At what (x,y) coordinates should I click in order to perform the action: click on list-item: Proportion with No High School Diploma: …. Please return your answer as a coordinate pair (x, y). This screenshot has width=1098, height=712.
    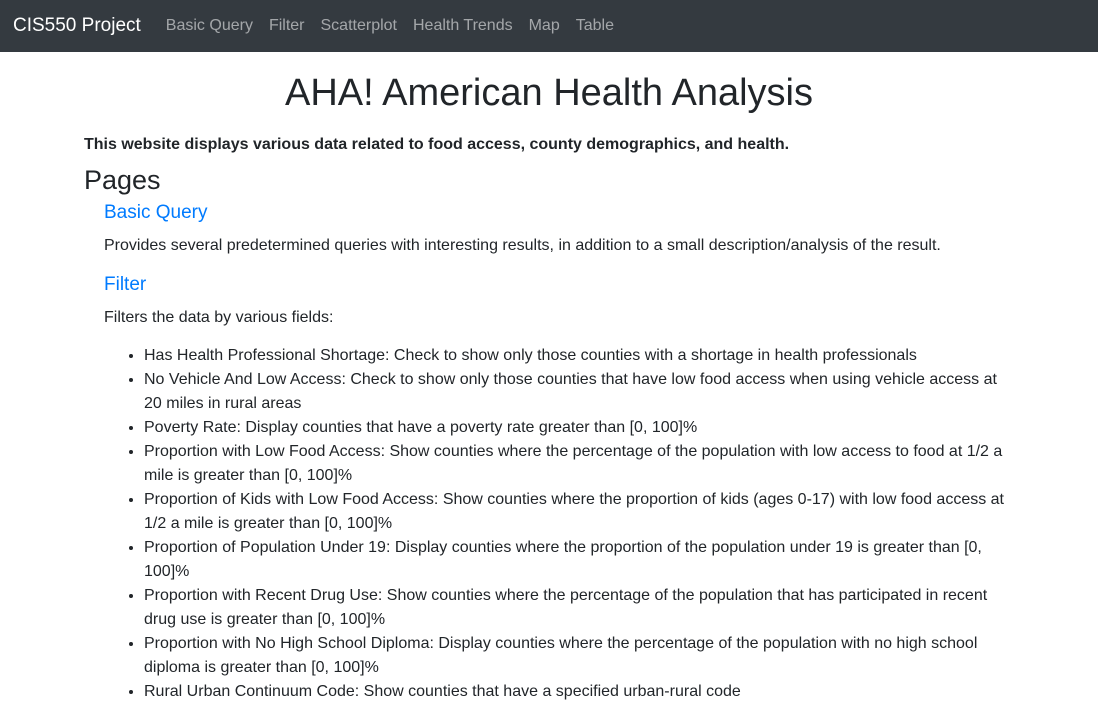
    Looking at the image, I should click on (579, 656).